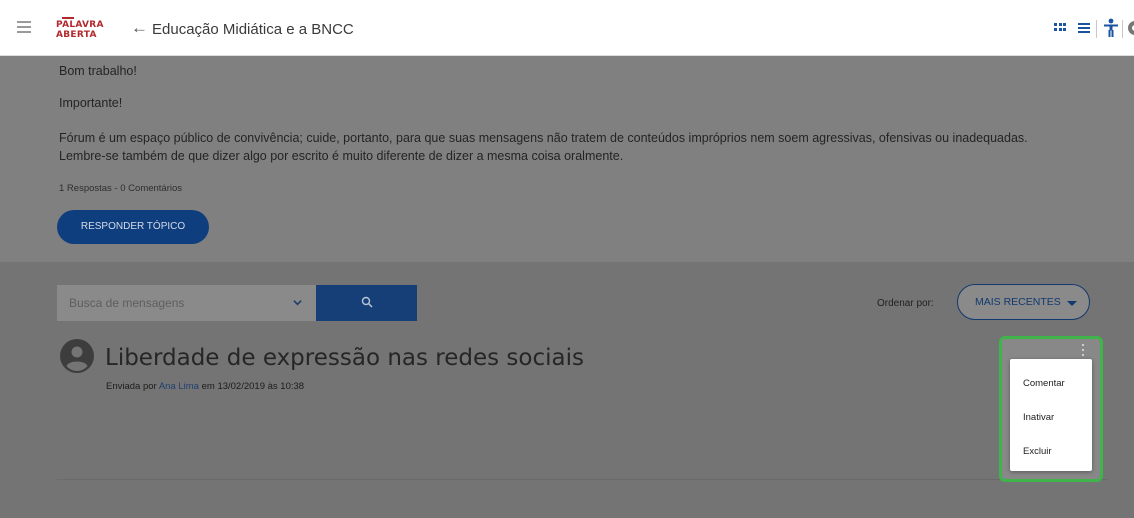  What do you see at coordinates (1072, 303) in the screenshot?
I see `caret-down-icon` at bounding box center [1072, 303].